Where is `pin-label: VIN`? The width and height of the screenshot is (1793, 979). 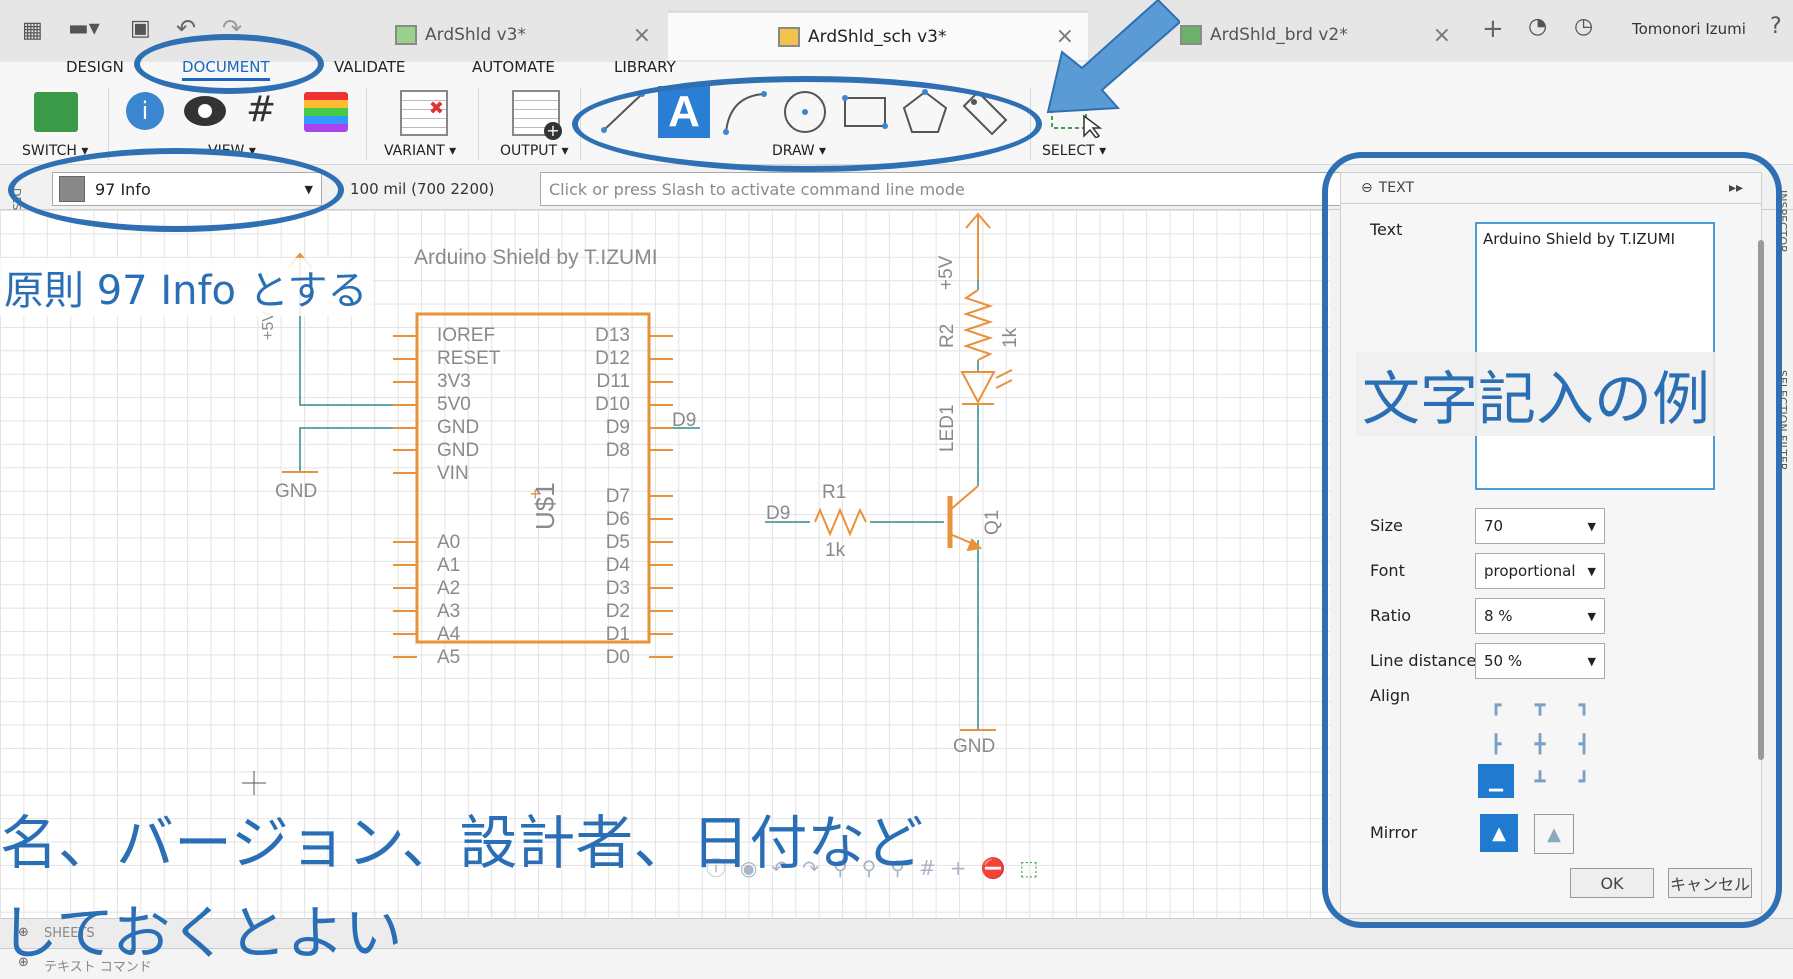
pin-label: VIN is located at coordinates (453, 473).